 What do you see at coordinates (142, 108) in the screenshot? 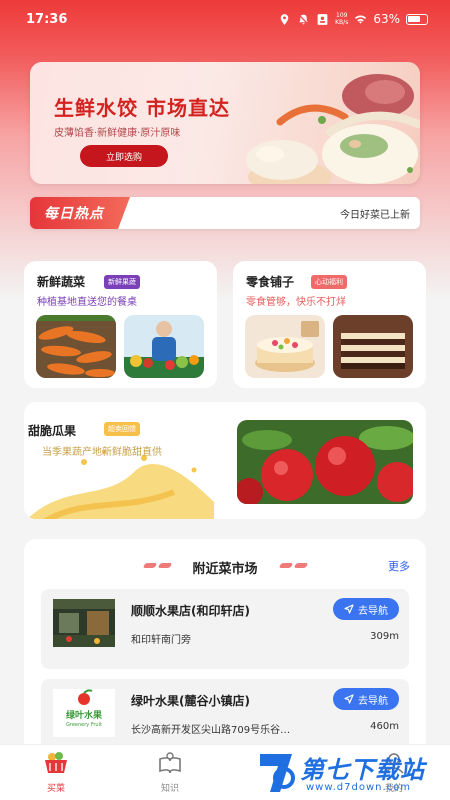
I see `banner-title: 生鲜水饺 市场直达` at bounding box center [142, 108].